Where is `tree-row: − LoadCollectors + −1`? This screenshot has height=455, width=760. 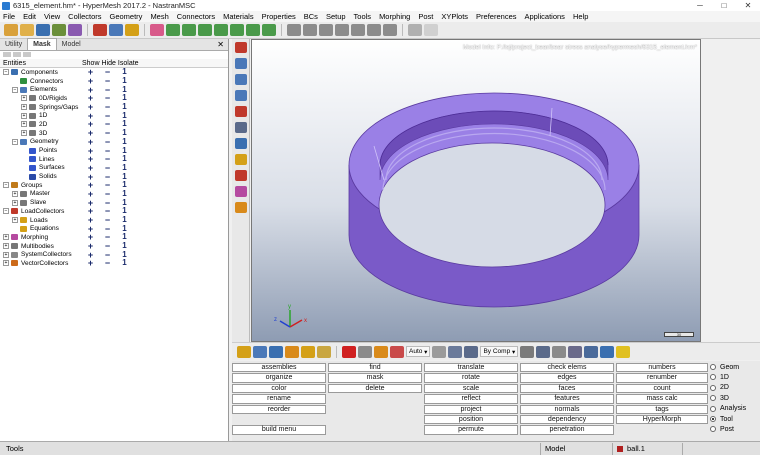
tree-row: − LoadCollectors + −1 is located at coordinates (114, 211).